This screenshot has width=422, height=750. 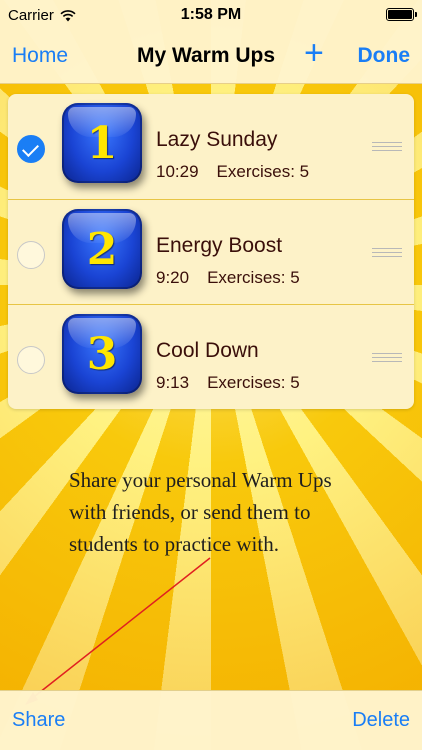 What do you see at coordinates (207, 350) in the screenshot?
I see `warmup-name: Cool Down` at bounding box center [207, 350].